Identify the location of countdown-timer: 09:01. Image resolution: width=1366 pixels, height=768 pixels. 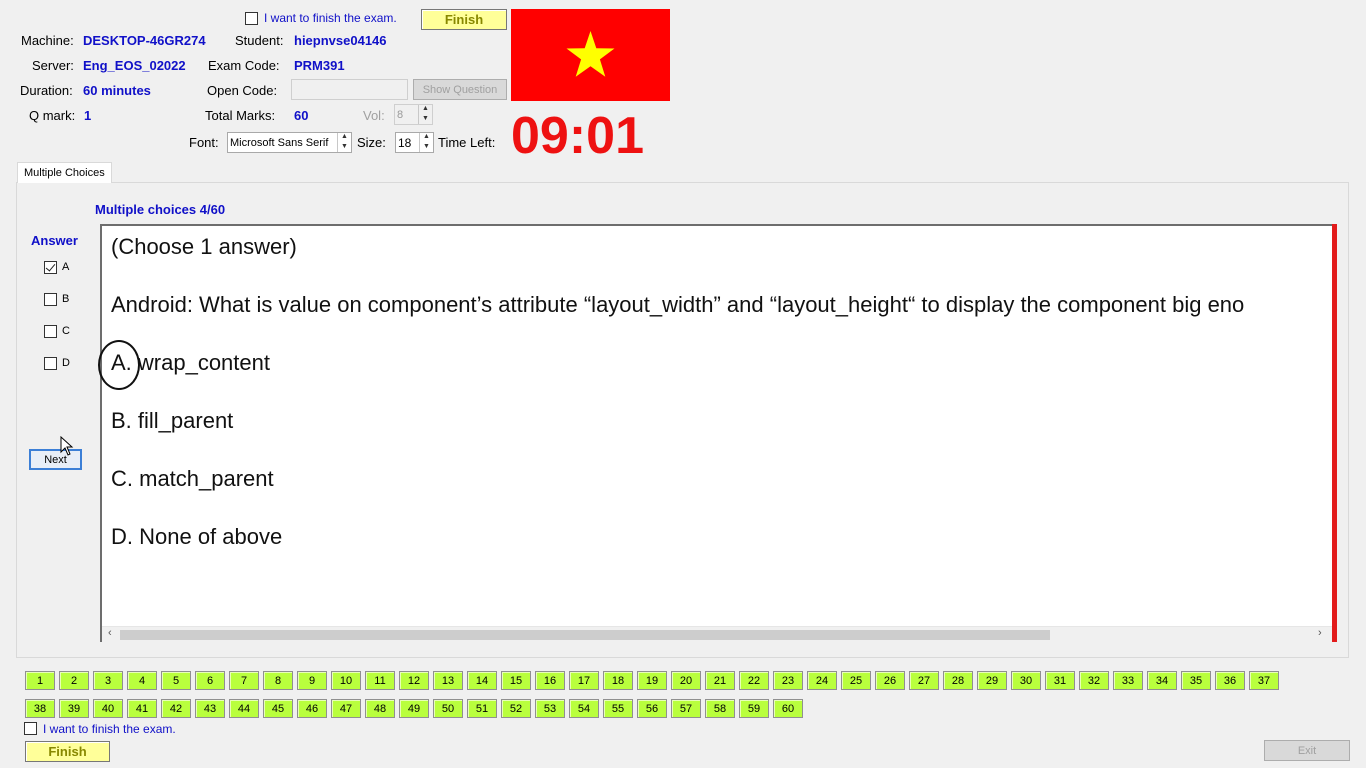
(577, 136).